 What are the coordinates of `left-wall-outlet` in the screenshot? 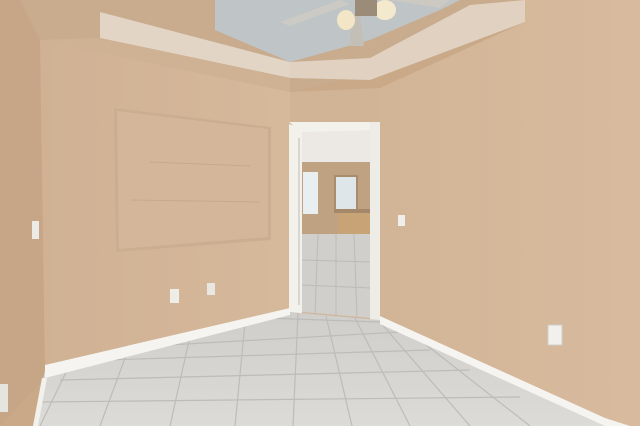 It's located at (35, 230).